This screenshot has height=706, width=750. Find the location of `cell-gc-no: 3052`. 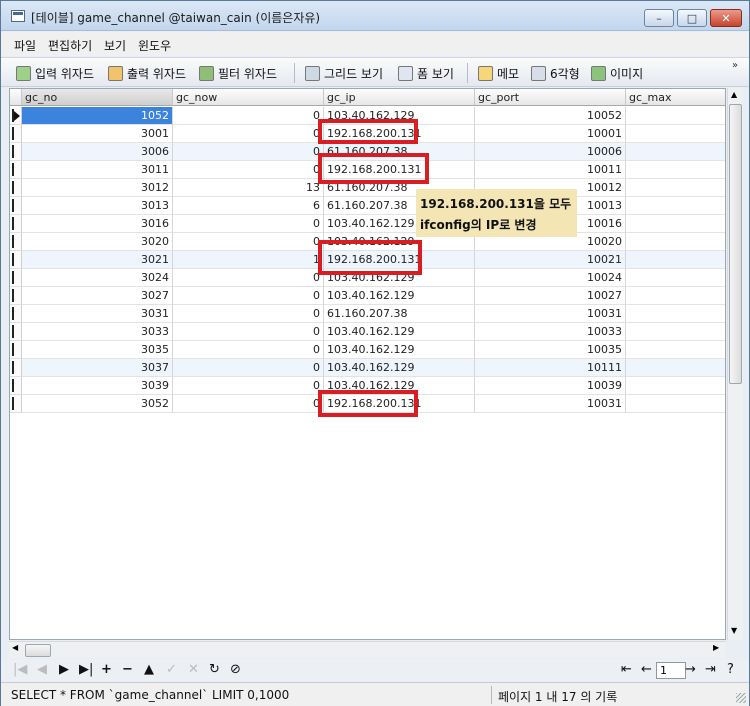

cell-gc-no: 3052 is located at coordinates (97, 404).